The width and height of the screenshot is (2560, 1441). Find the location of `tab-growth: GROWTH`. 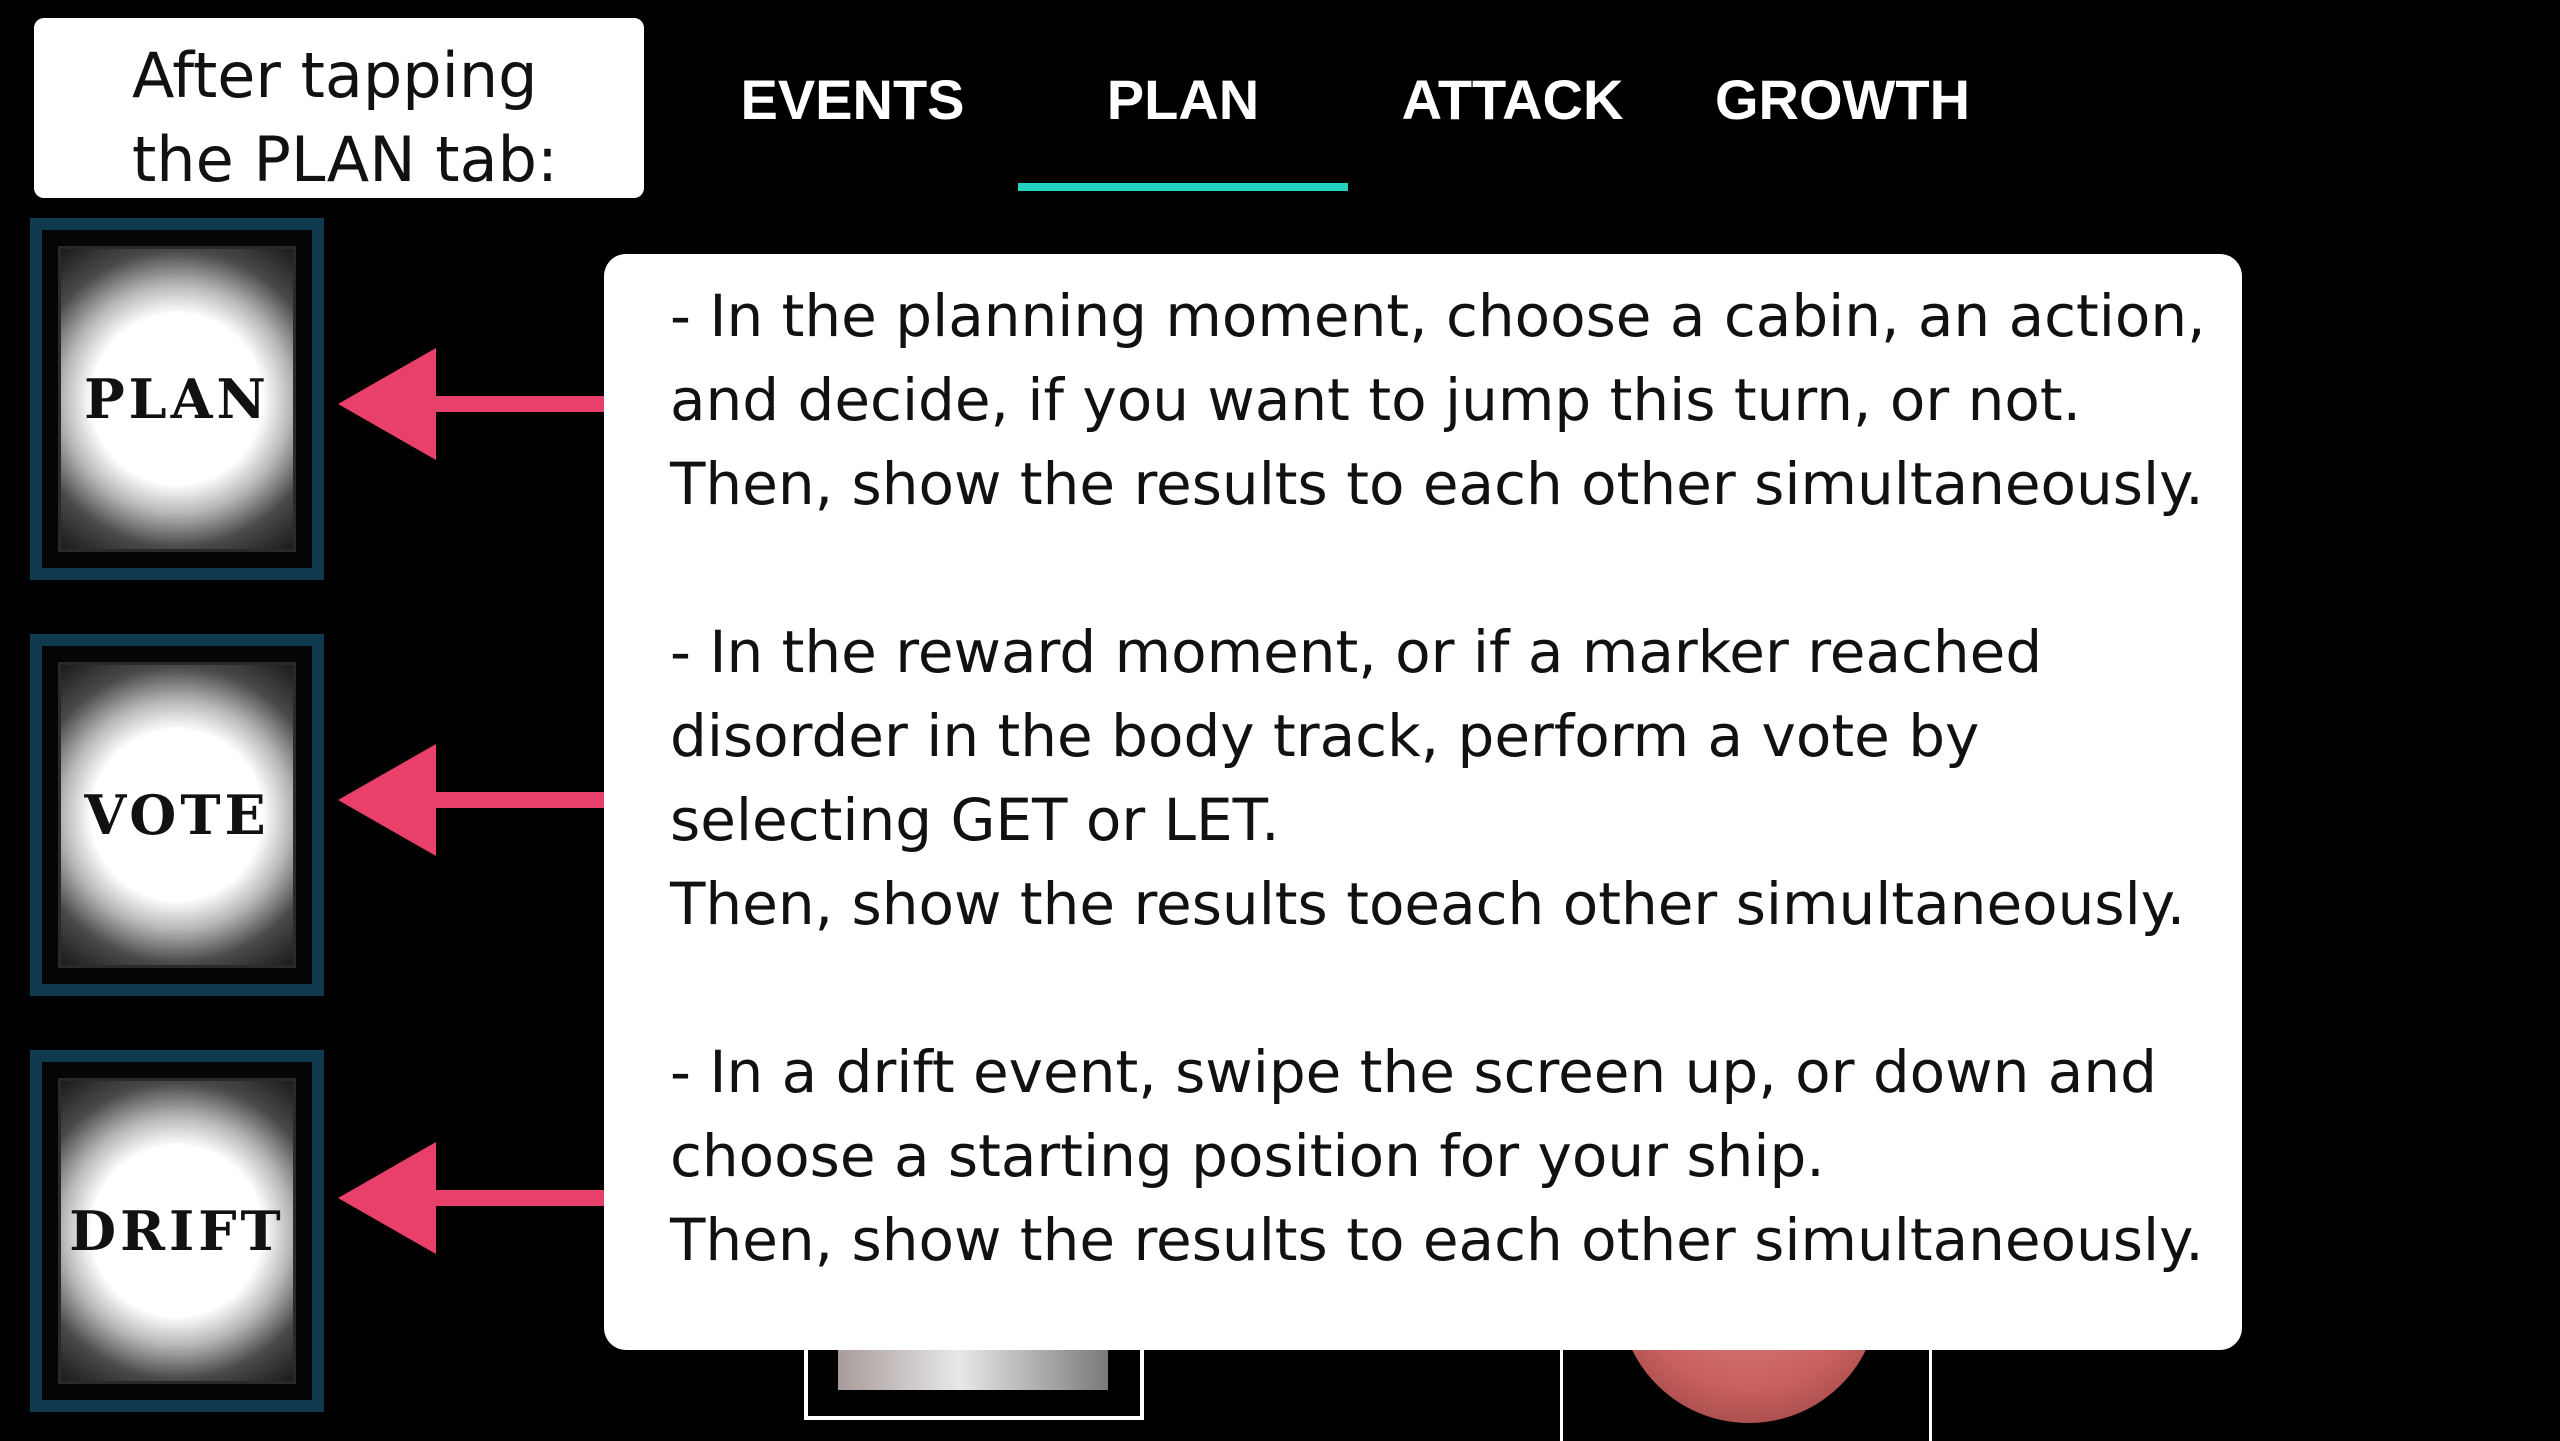

tab-growth: GROWTH is located at coordinates (1842, 100).